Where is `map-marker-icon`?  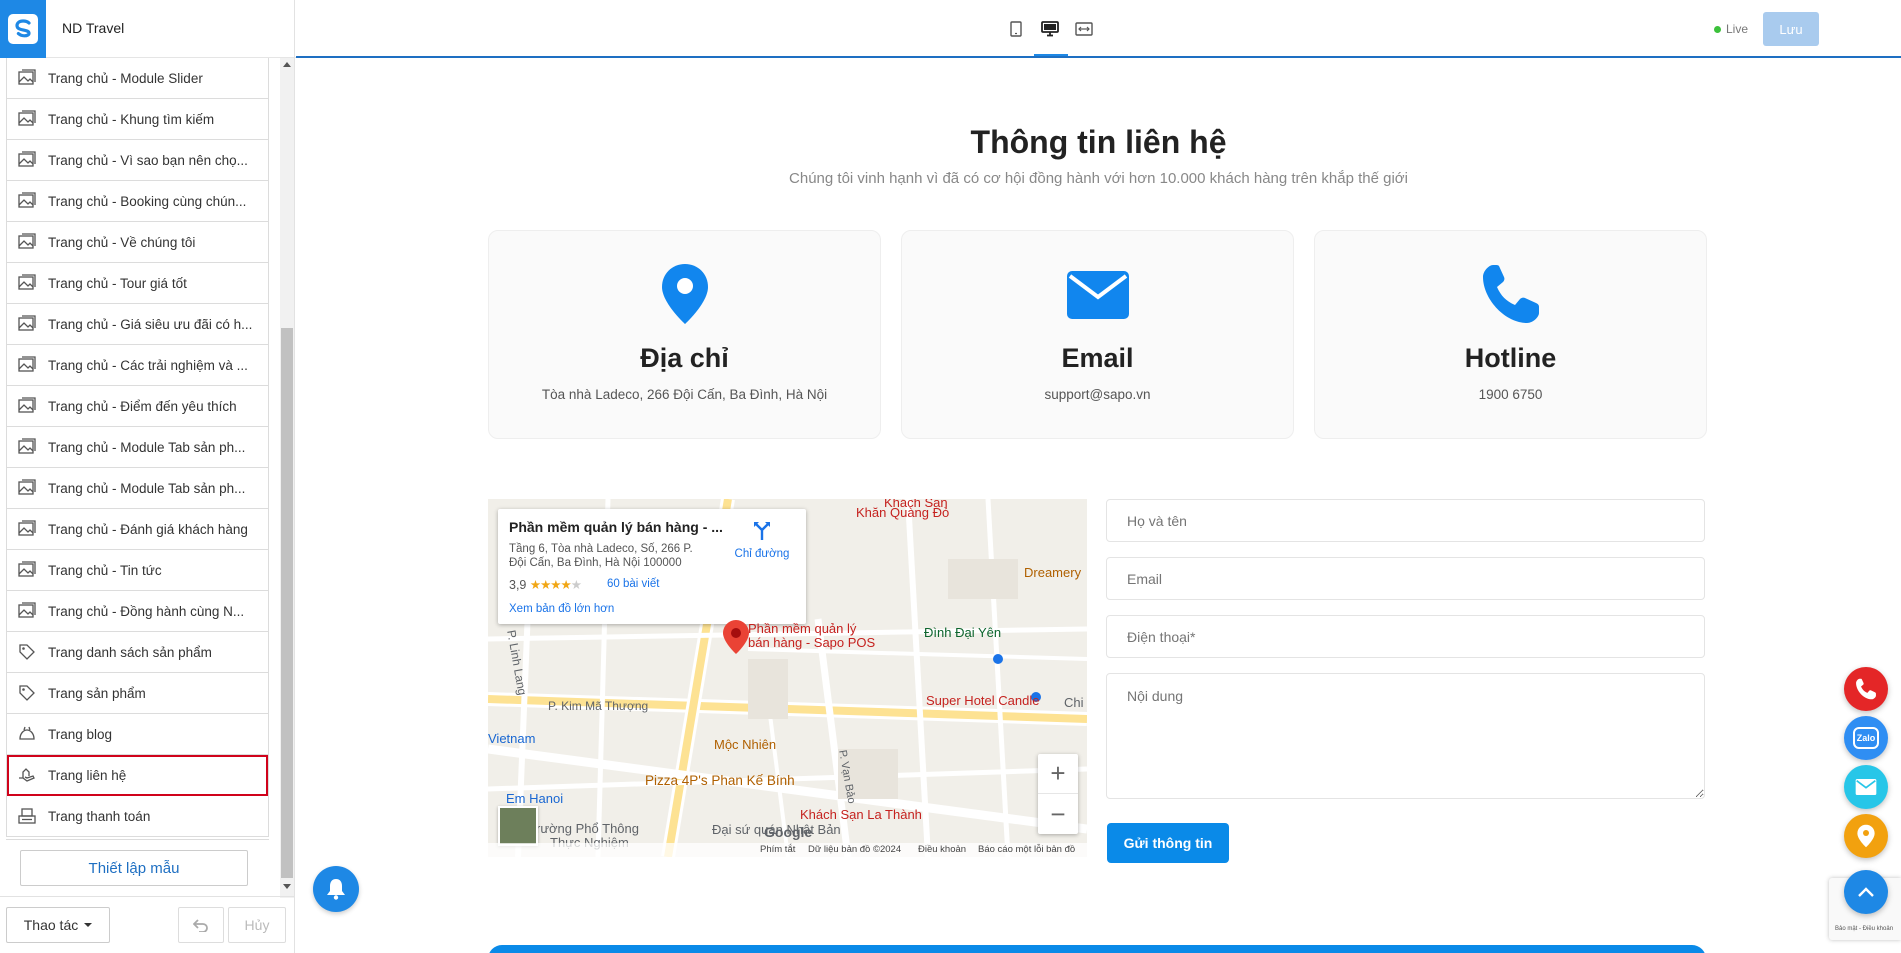
map-marker-icon is located at coordinates (736, 637).